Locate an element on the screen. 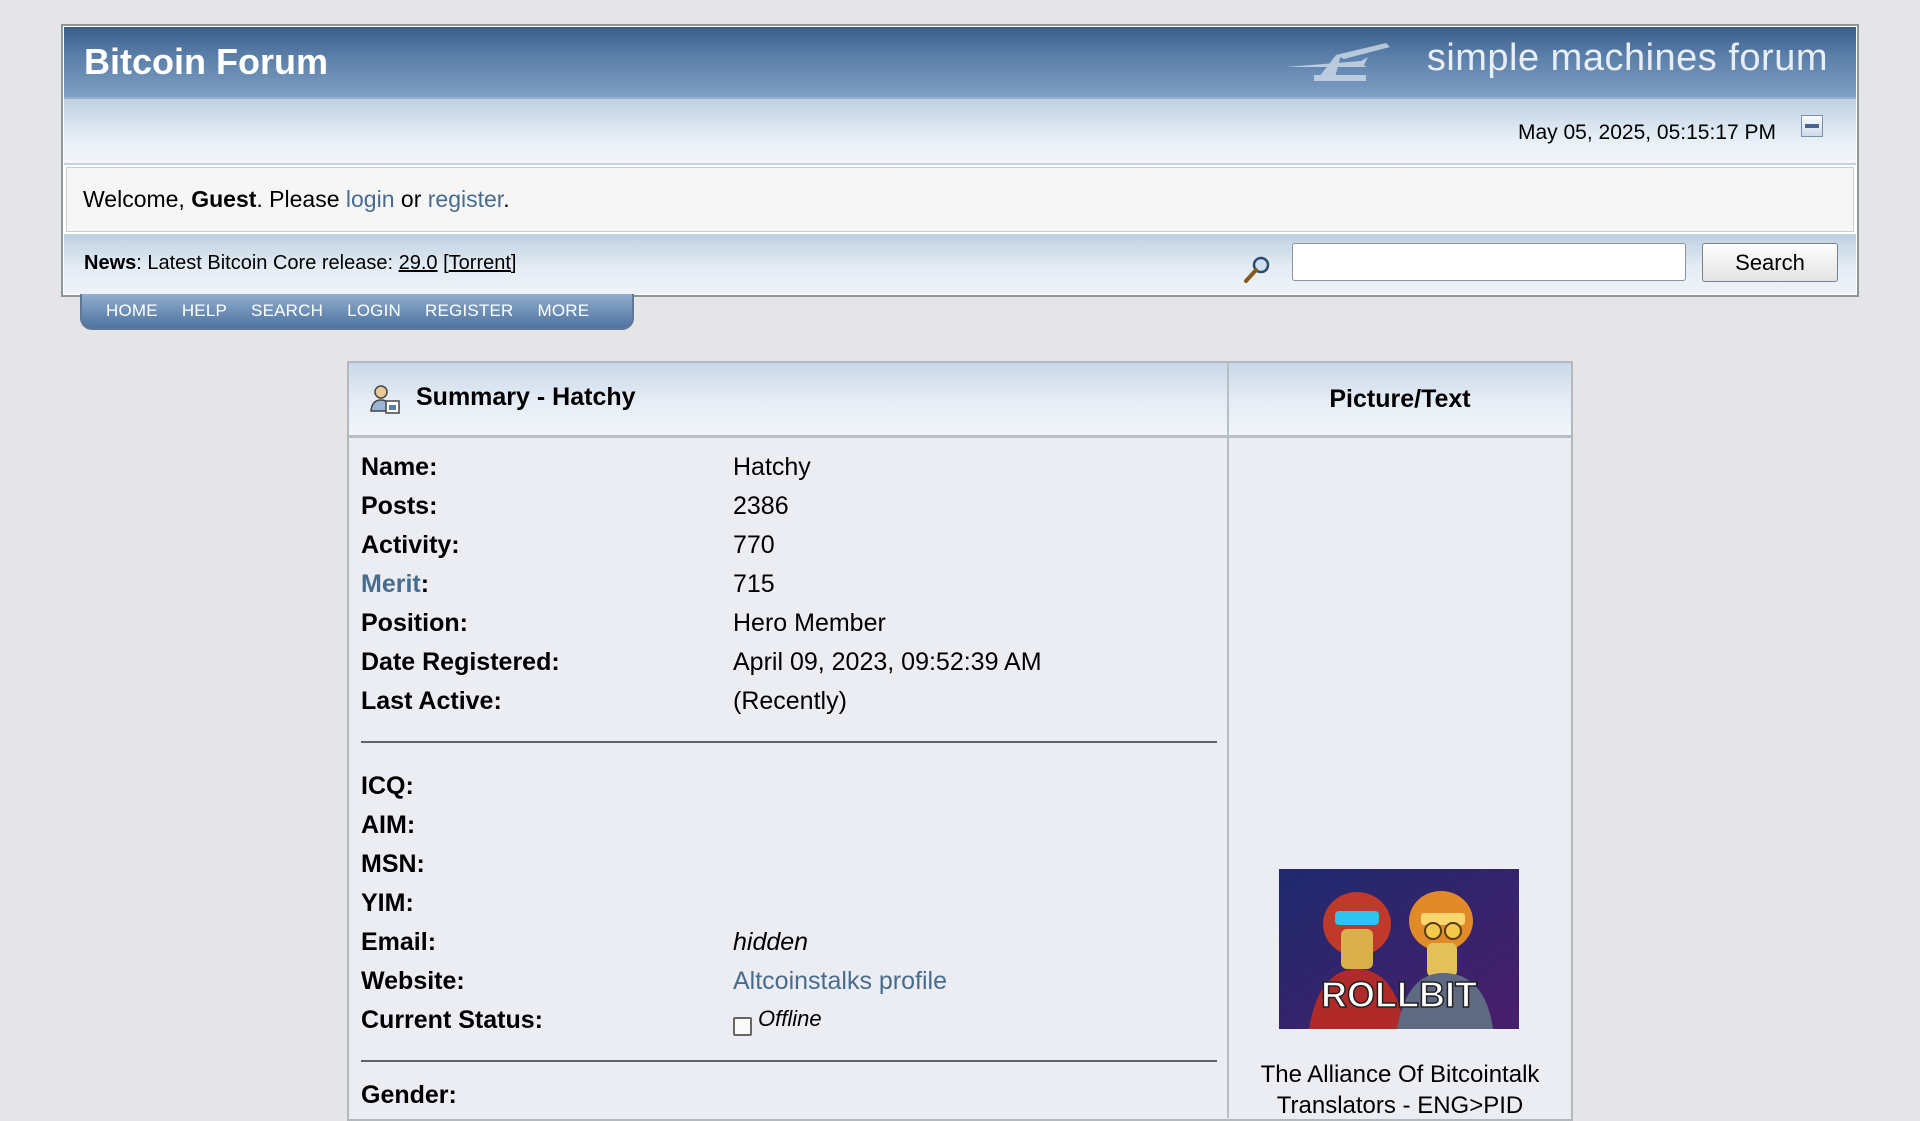 This screenshot has width=1920, height=1121. email-value: hidden is located at coordinates (771, 942).